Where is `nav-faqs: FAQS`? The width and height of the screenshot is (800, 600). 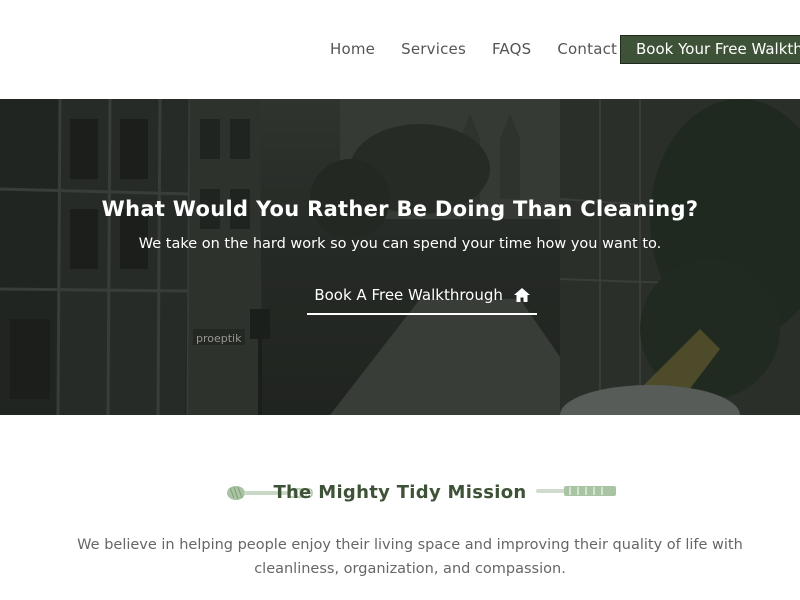 nav-faqs: FAQS is located at coordinates (511, 49).